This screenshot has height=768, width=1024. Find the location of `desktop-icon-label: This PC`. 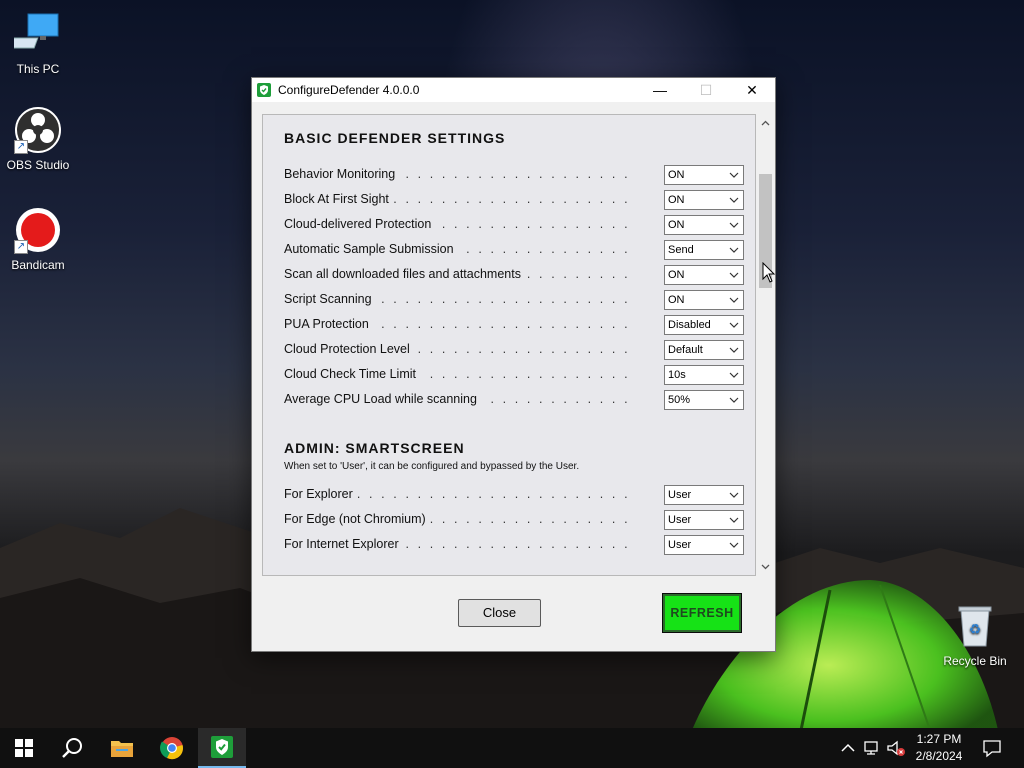

desktop-icon-label: This PC is located at coordinates (38, 69).